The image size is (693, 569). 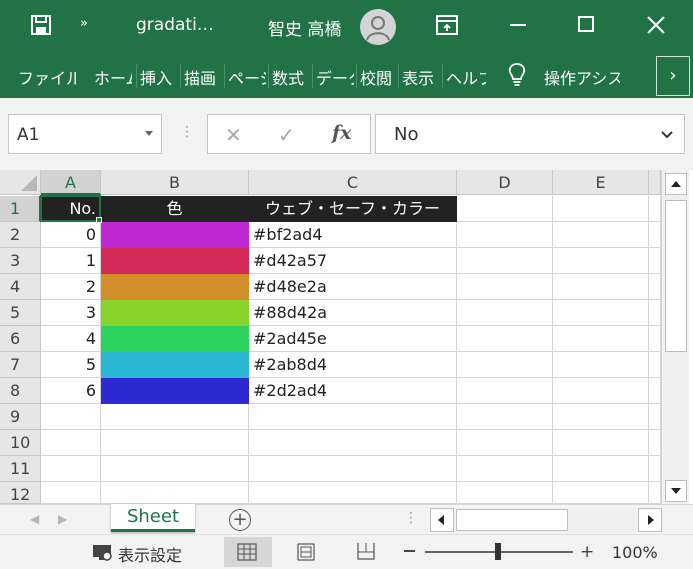 I want to click on next-sheet-icon: ▶, so click(x=62, y=519).